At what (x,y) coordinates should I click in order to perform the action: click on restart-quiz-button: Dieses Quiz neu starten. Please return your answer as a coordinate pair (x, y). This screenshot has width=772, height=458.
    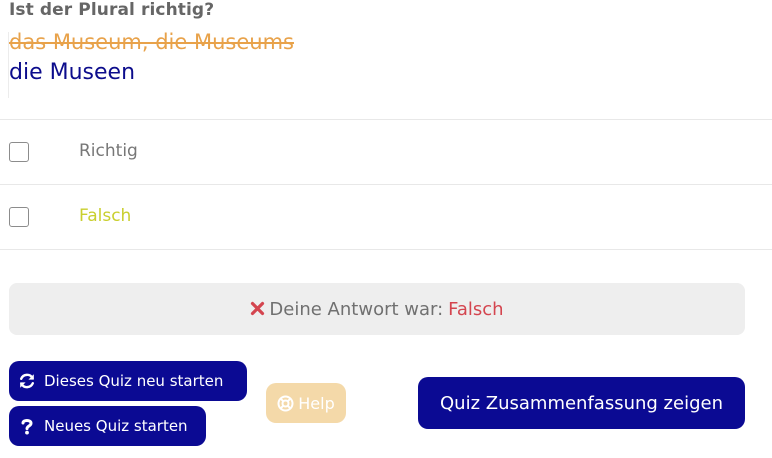
    Looking at the image, I should click on (128, 381).